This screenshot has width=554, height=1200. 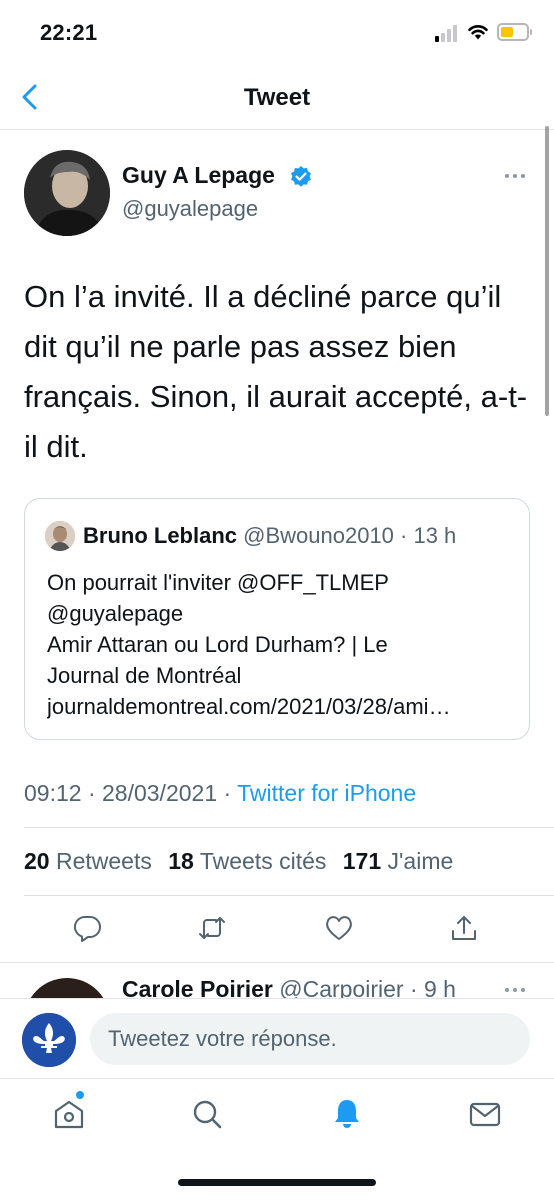 What do you see at coordinates (190, 209) in the screenshot?
I see `author-handle: @guyalepage` at bounding box center [190, 209].